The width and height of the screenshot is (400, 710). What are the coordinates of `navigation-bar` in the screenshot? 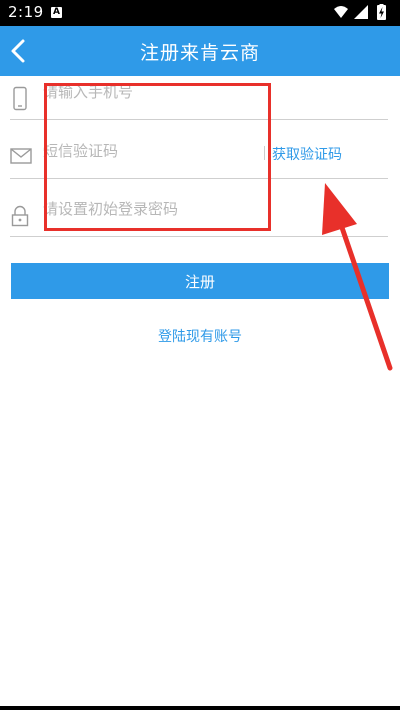 It's located at (200, 708).